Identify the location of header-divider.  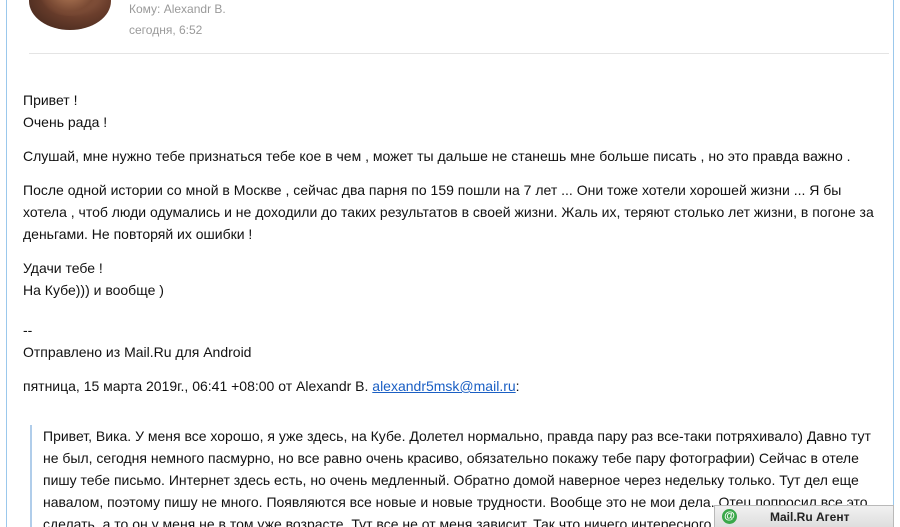
(459, 53).